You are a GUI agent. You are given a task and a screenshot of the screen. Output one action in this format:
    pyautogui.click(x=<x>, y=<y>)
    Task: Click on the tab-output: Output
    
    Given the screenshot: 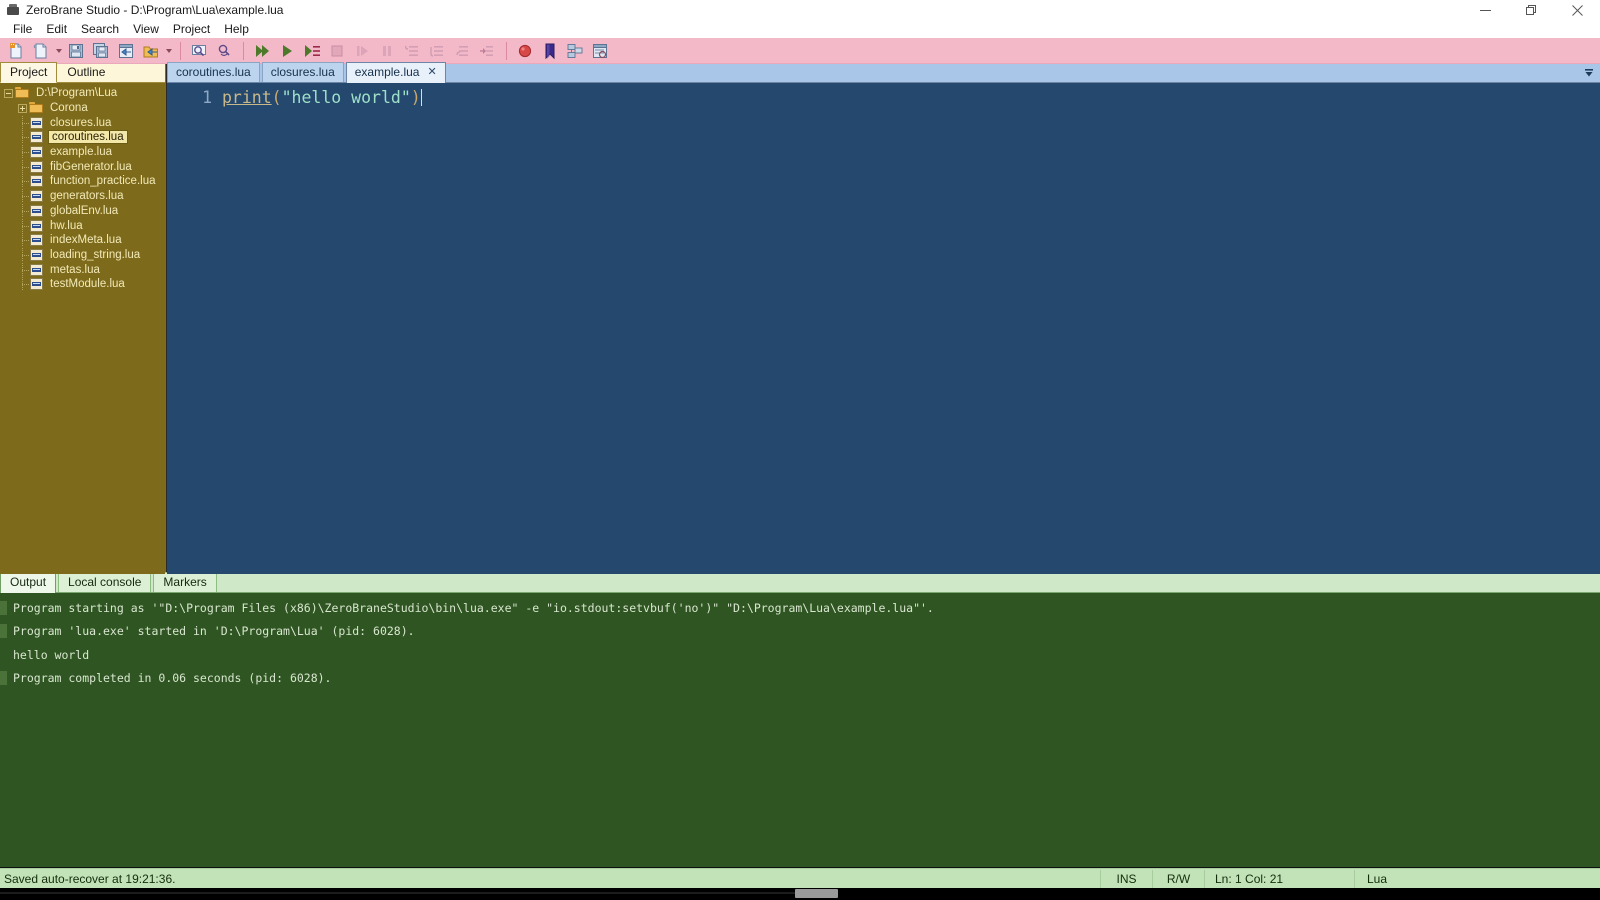 What is the action you would take?
    pyautogui.click(x=28, y=582)
    